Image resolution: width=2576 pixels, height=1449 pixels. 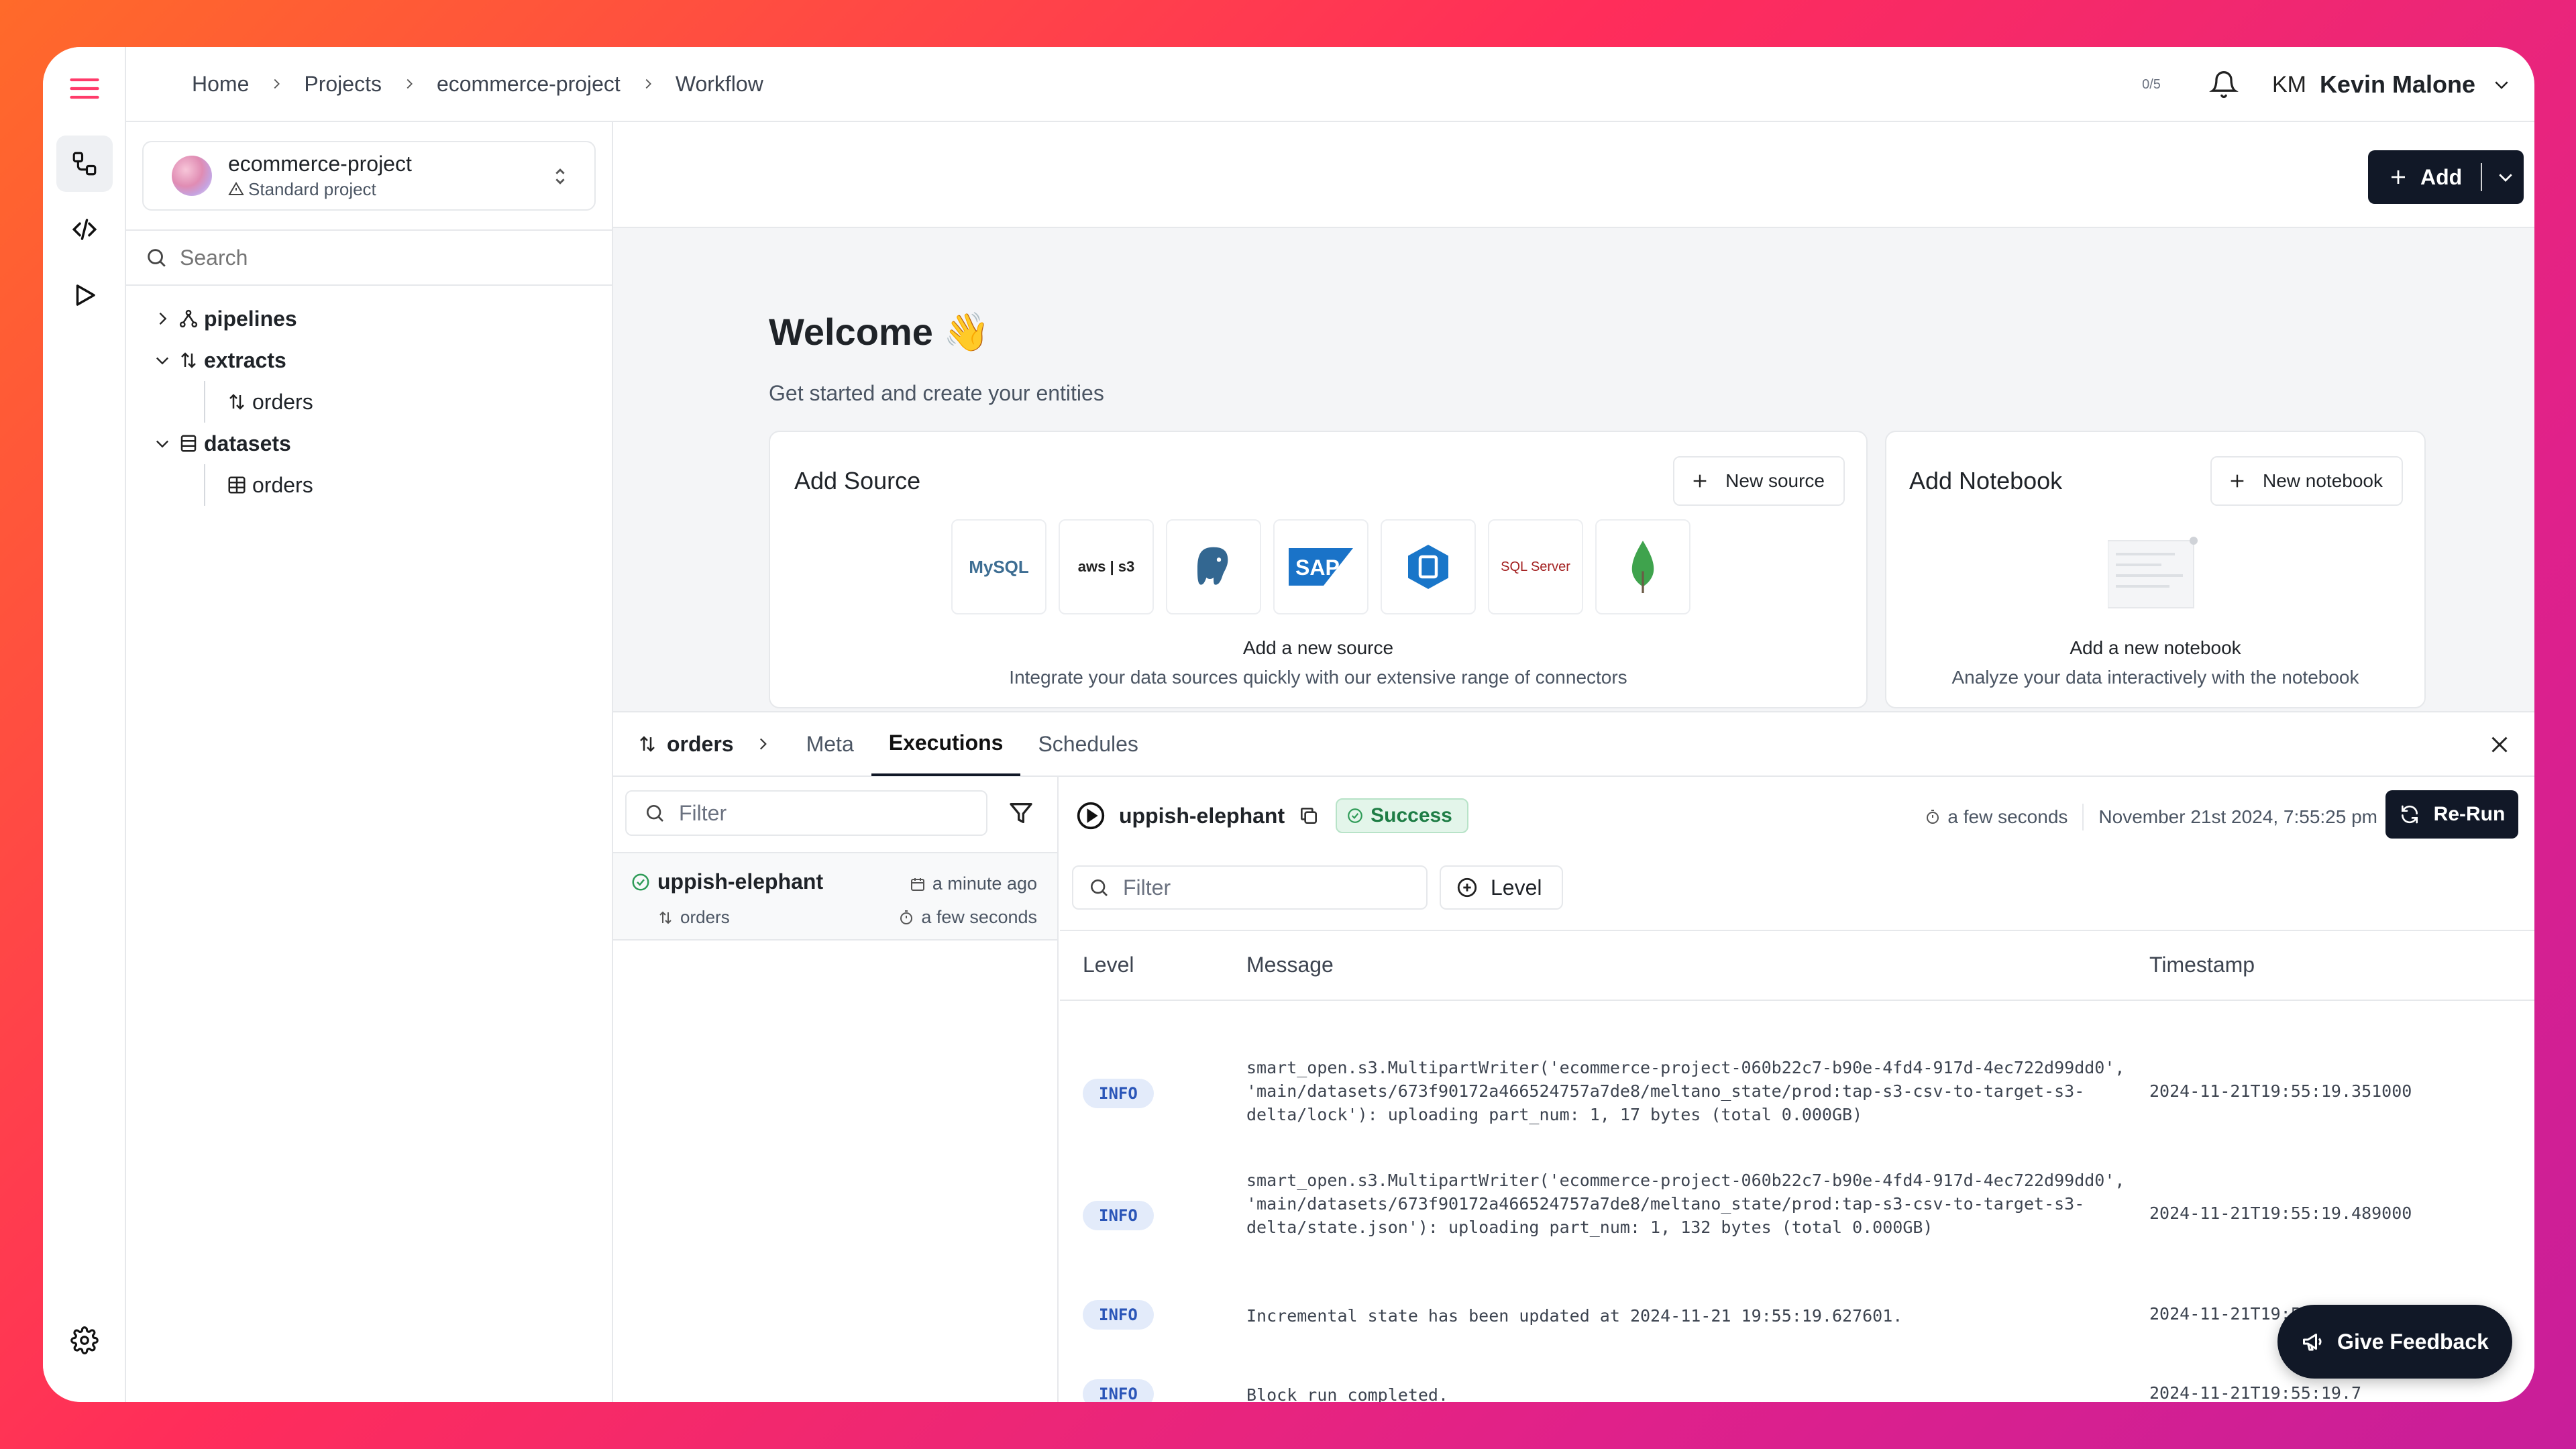 I want to click on workflow-nav-button, so click(x=84, y=164).